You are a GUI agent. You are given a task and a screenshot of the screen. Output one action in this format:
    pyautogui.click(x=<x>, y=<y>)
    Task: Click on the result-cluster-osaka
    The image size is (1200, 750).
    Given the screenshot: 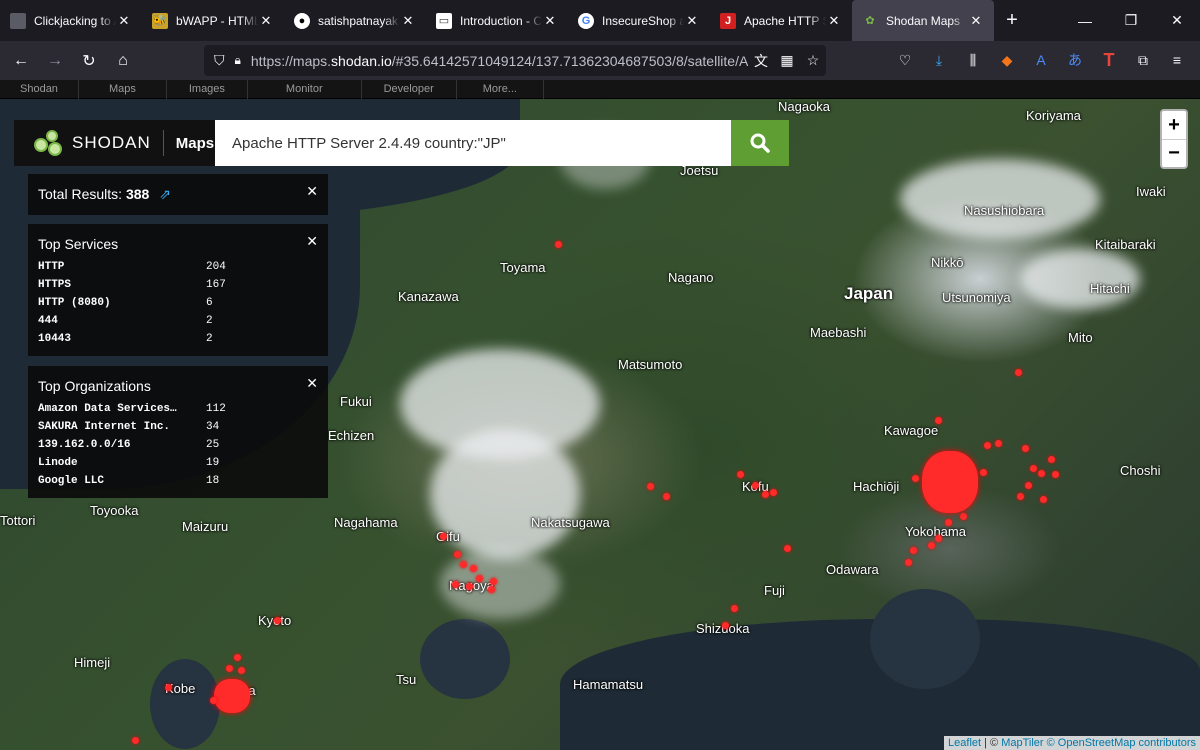 What is the action you would take?
    pyautogui.click(x=232, y=696)
    